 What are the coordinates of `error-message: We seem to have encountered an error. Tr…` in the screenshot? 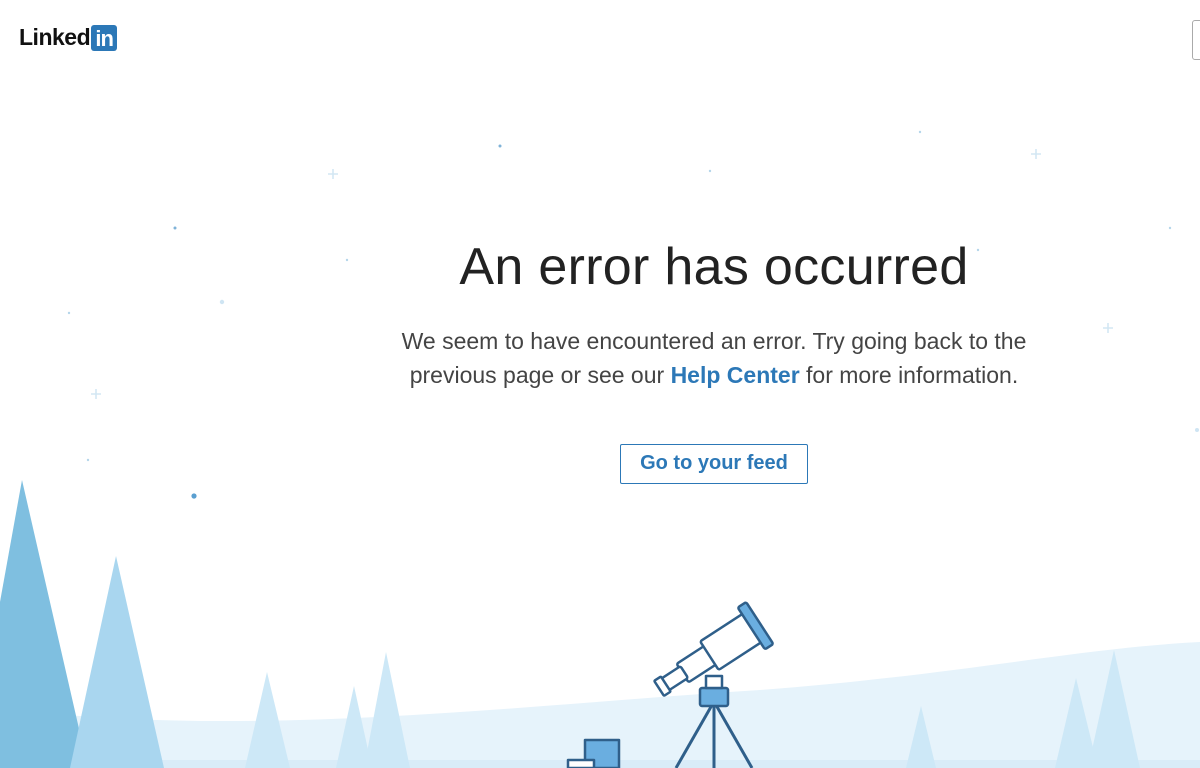 It's located at (714, 358).